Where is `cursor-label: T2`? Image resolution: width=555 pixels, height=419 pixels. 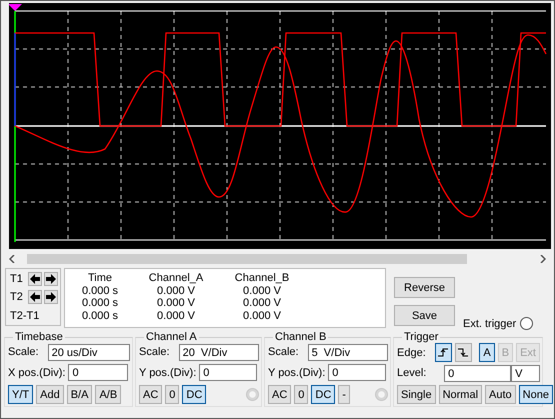 cursor-label: T2 is located at coordinates (17, 297).